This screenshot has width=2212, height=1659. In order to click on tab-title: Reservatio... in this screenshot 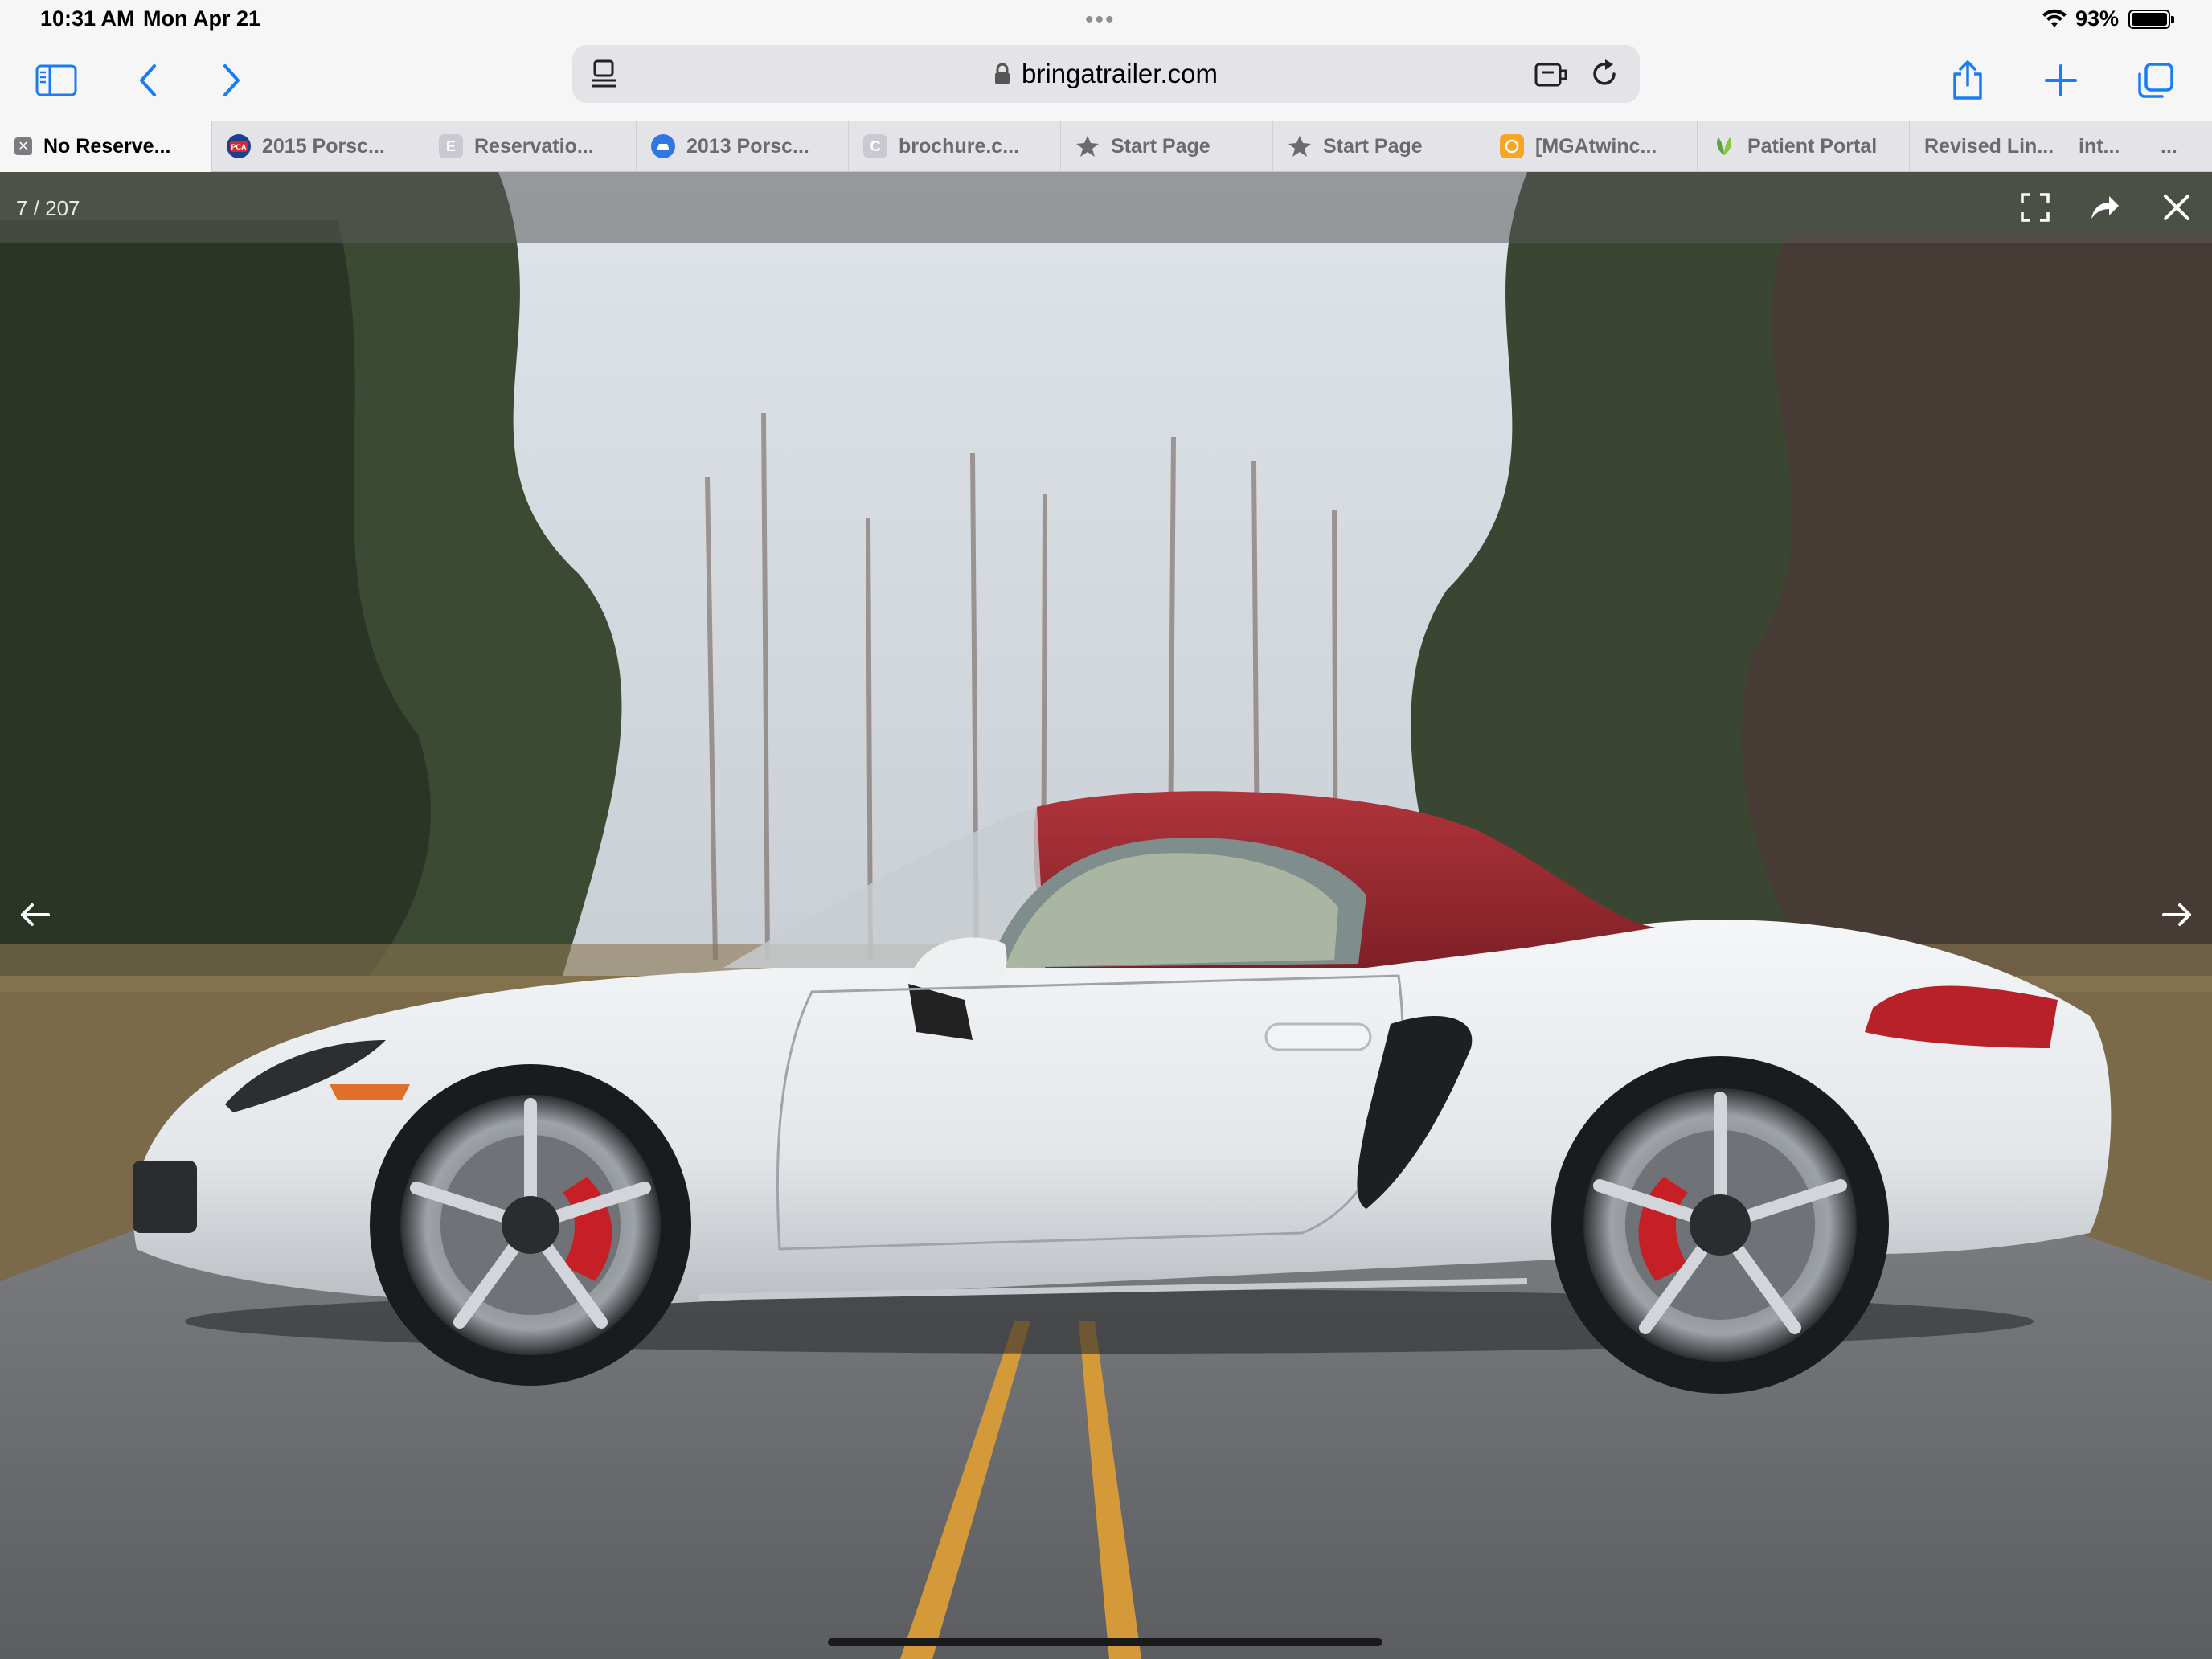, I will do `click(534, 146)`.